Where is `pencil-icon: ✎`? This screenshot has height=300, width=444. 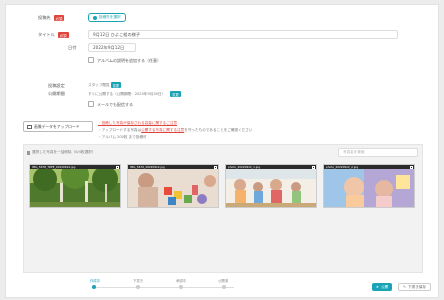
pencil-icon: ✎ is located at coordinates (405, 287).